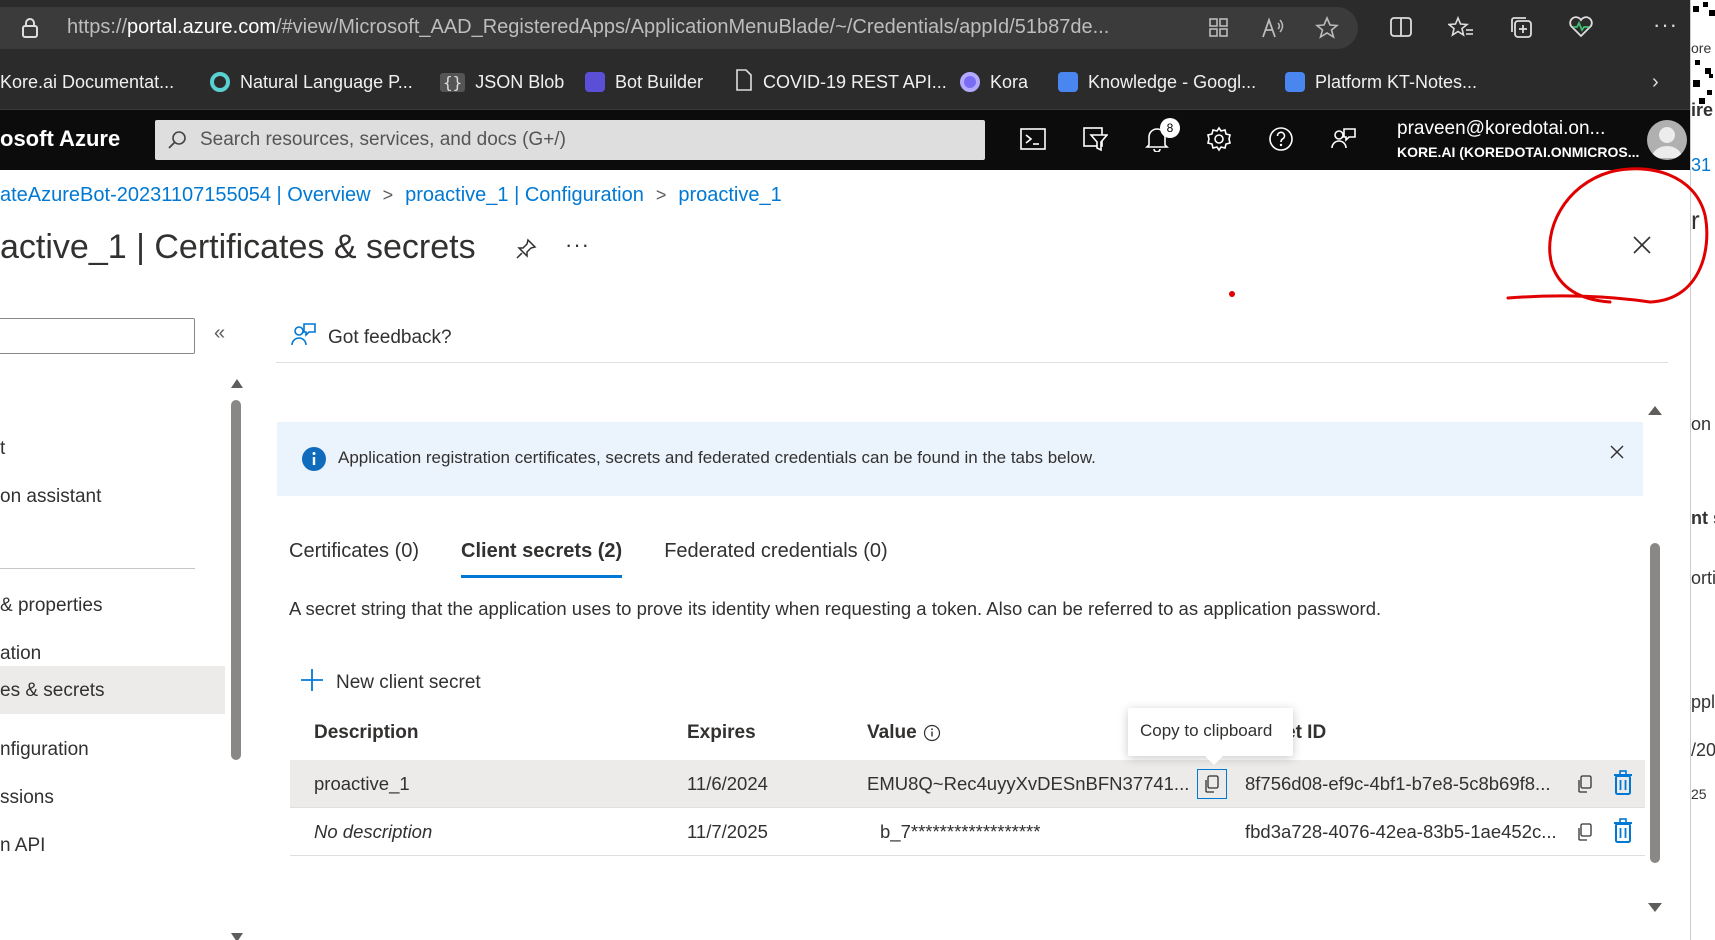 This screenshot has height=940, width=1715. I want to click on page-title: active_1 | Certificates & secrets, so click(238, 247).